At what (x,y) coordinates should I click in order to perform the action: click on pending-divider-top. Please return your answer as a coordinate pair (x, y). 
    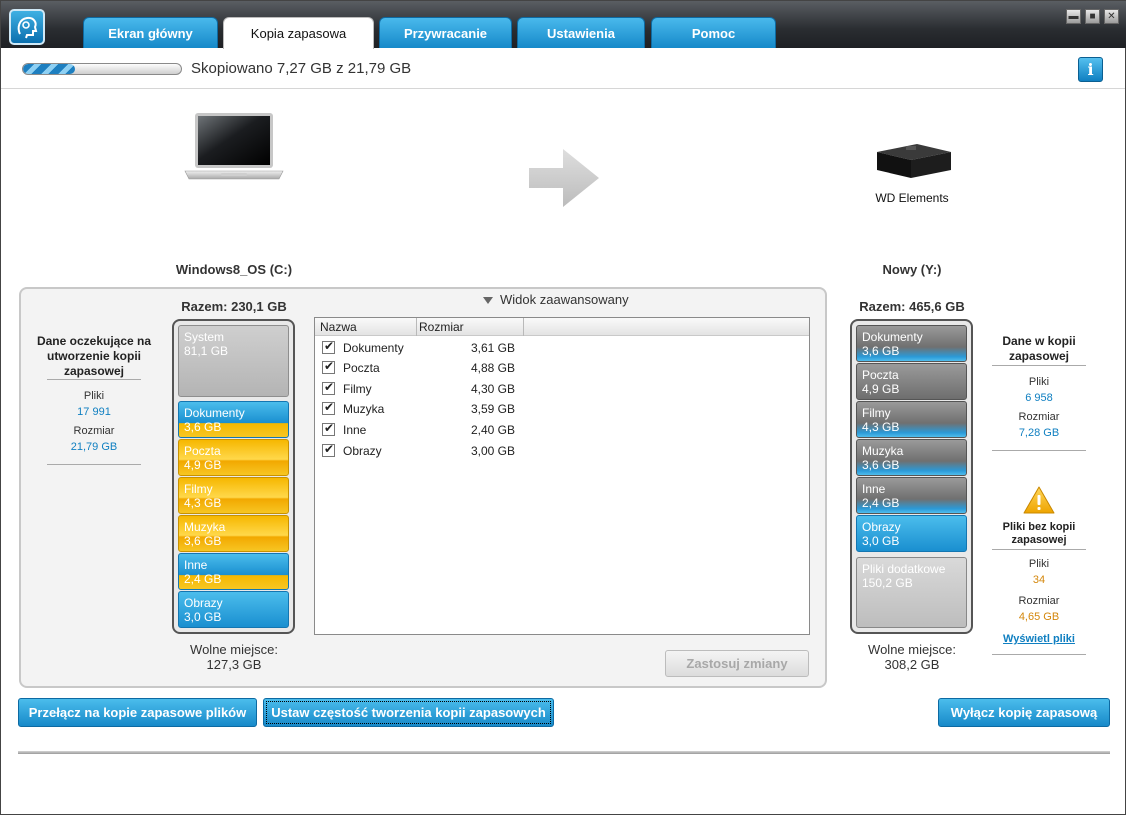
    Looking at the image, I should click on (94, 379).